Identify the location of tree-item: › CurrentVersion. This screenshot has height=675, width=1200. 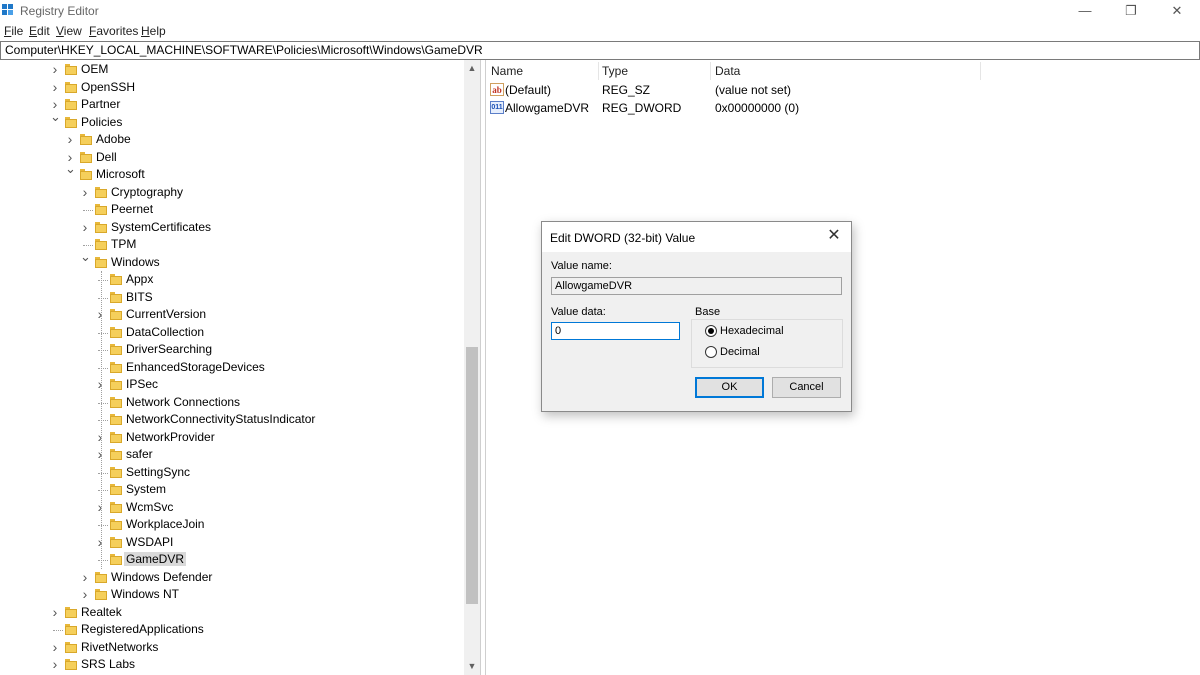
(230, 314).